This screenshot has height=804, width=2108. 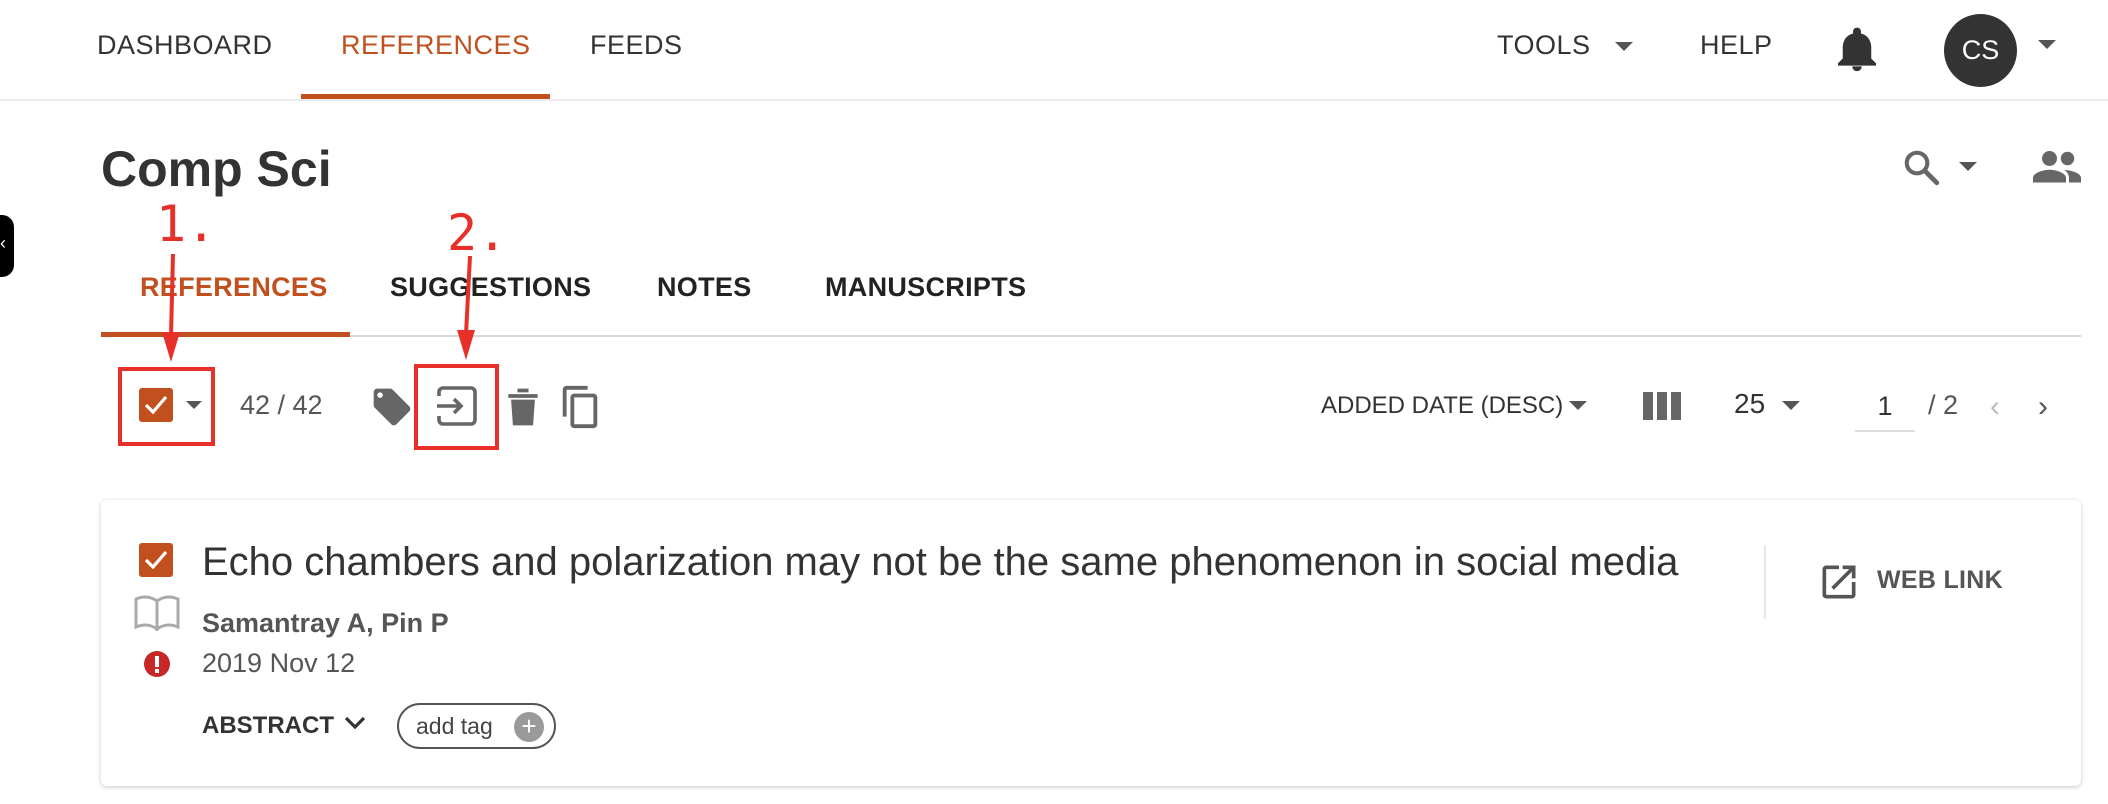 I want to click on user-avatar: CS, so click(x=1980, y=50).